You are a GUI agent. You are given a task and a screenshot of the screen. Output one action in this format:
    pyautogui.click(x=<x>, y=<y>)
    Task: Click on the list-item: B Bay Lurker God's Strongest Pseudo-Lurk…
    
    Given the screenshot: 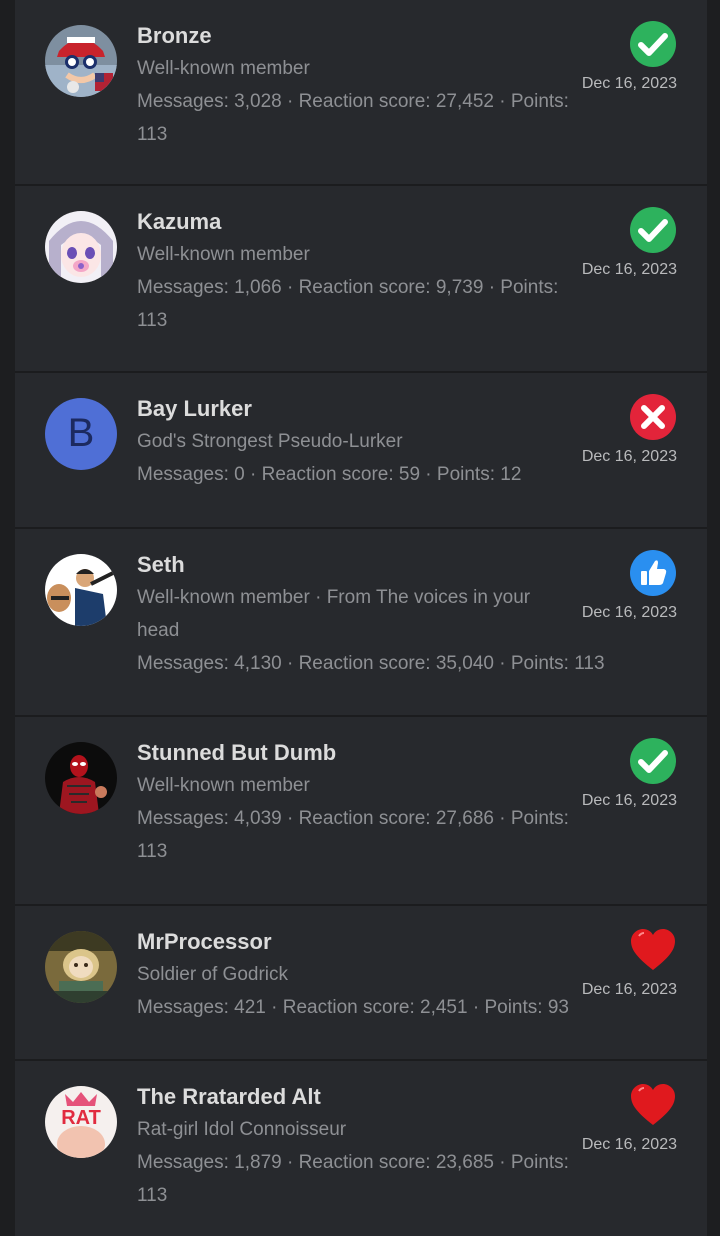 What is the action you would take?
    pyautogui.click(x=361, y=451)
    